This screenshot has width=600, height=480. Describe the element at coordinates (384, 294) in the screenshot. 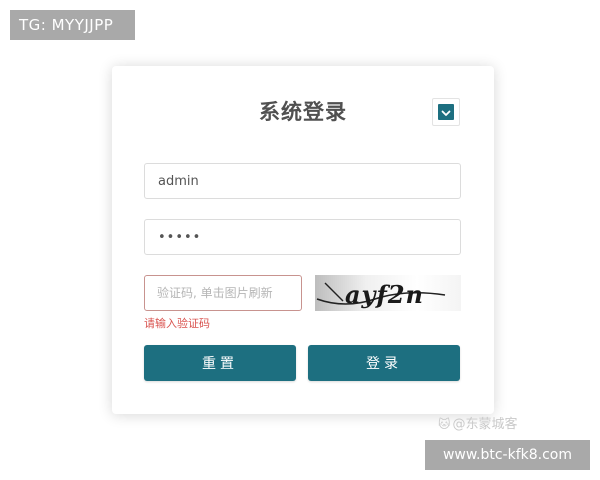

I see `captcha-text: ayf2n` at that location.